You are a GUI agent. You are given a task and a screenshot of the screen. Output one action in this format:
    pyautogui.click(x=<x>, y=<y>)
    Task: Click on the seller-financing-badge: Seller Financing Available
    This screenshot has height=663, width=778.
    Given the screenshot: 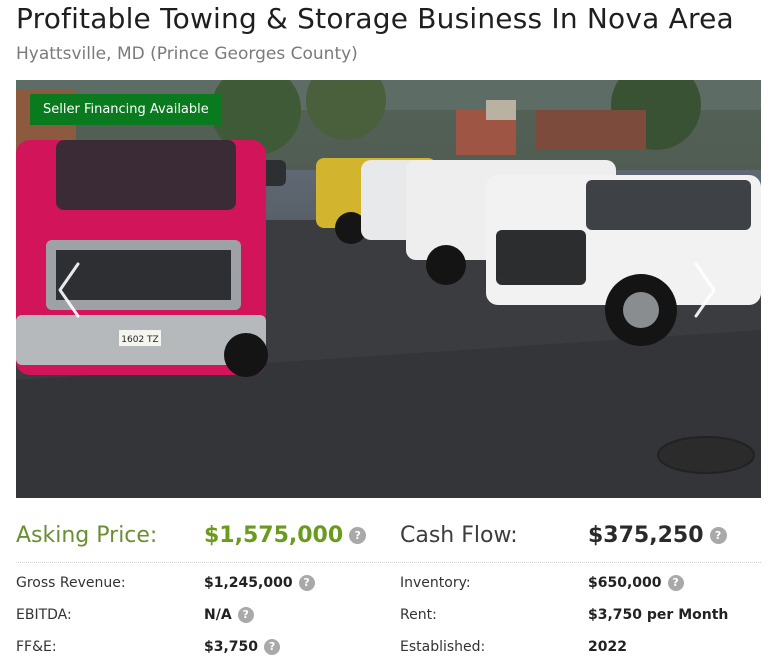 What is the action you would take?
    pyautogui.click(x=126, y=109)
    